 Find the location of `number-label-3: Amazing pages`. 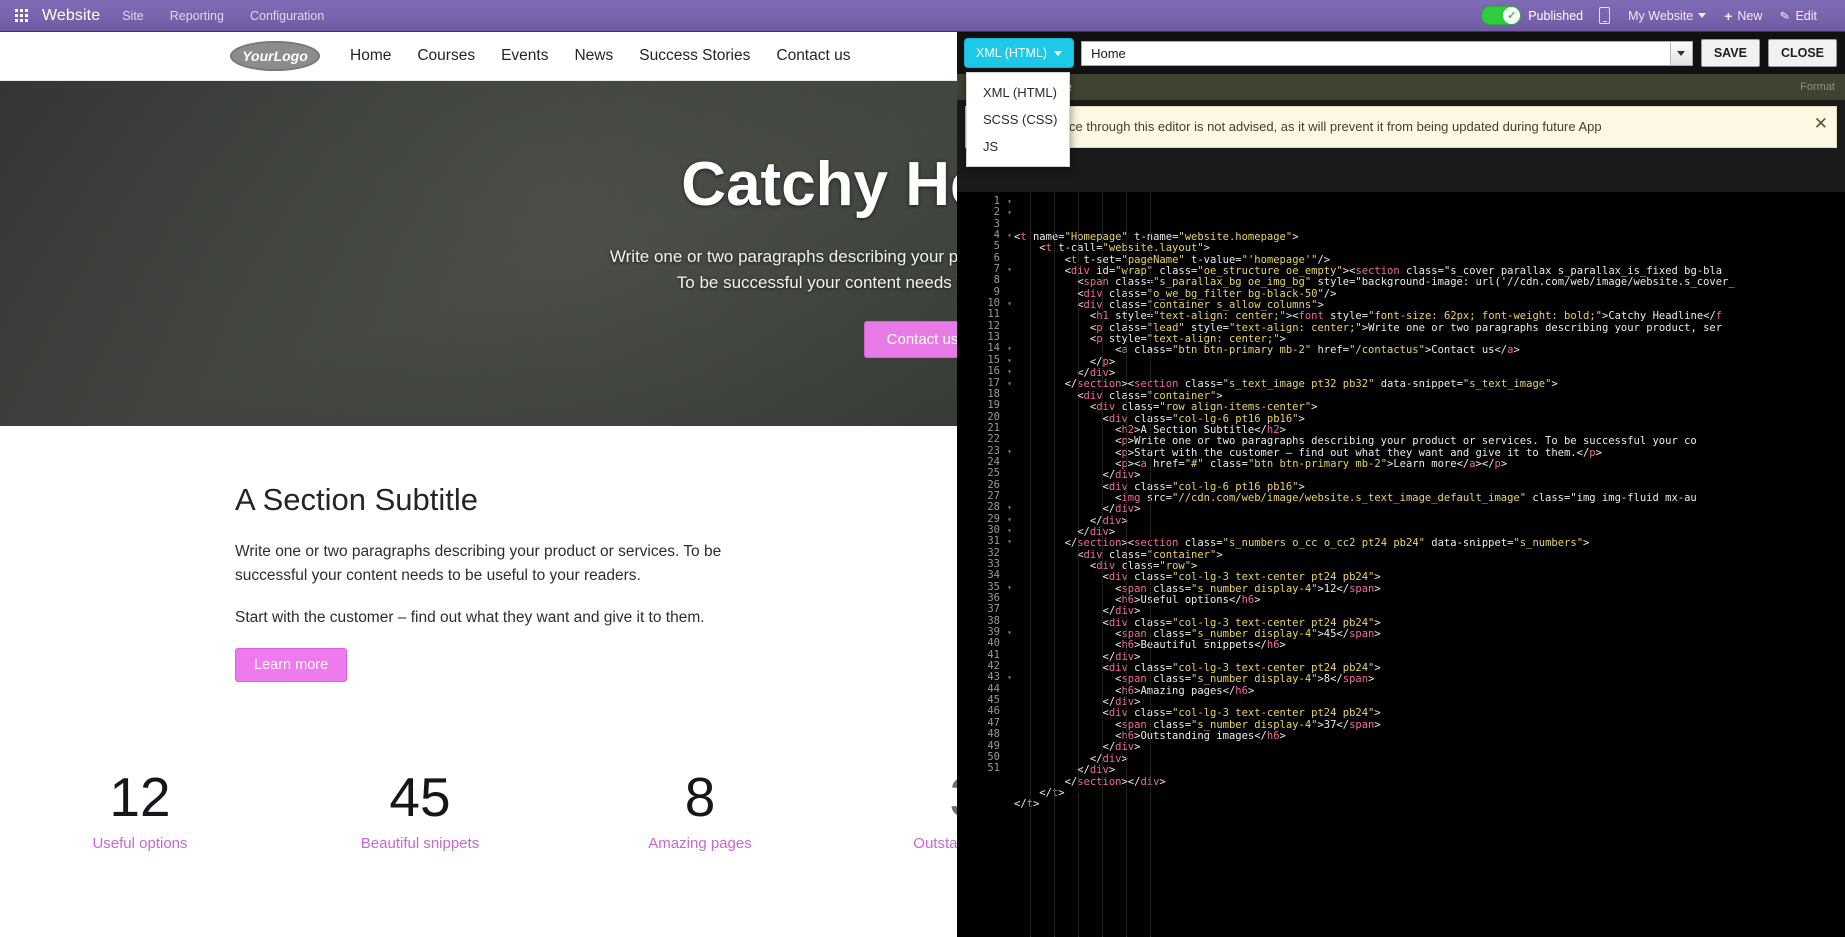

number-label-3: Amazing pages is located at coordinates (700, 844).